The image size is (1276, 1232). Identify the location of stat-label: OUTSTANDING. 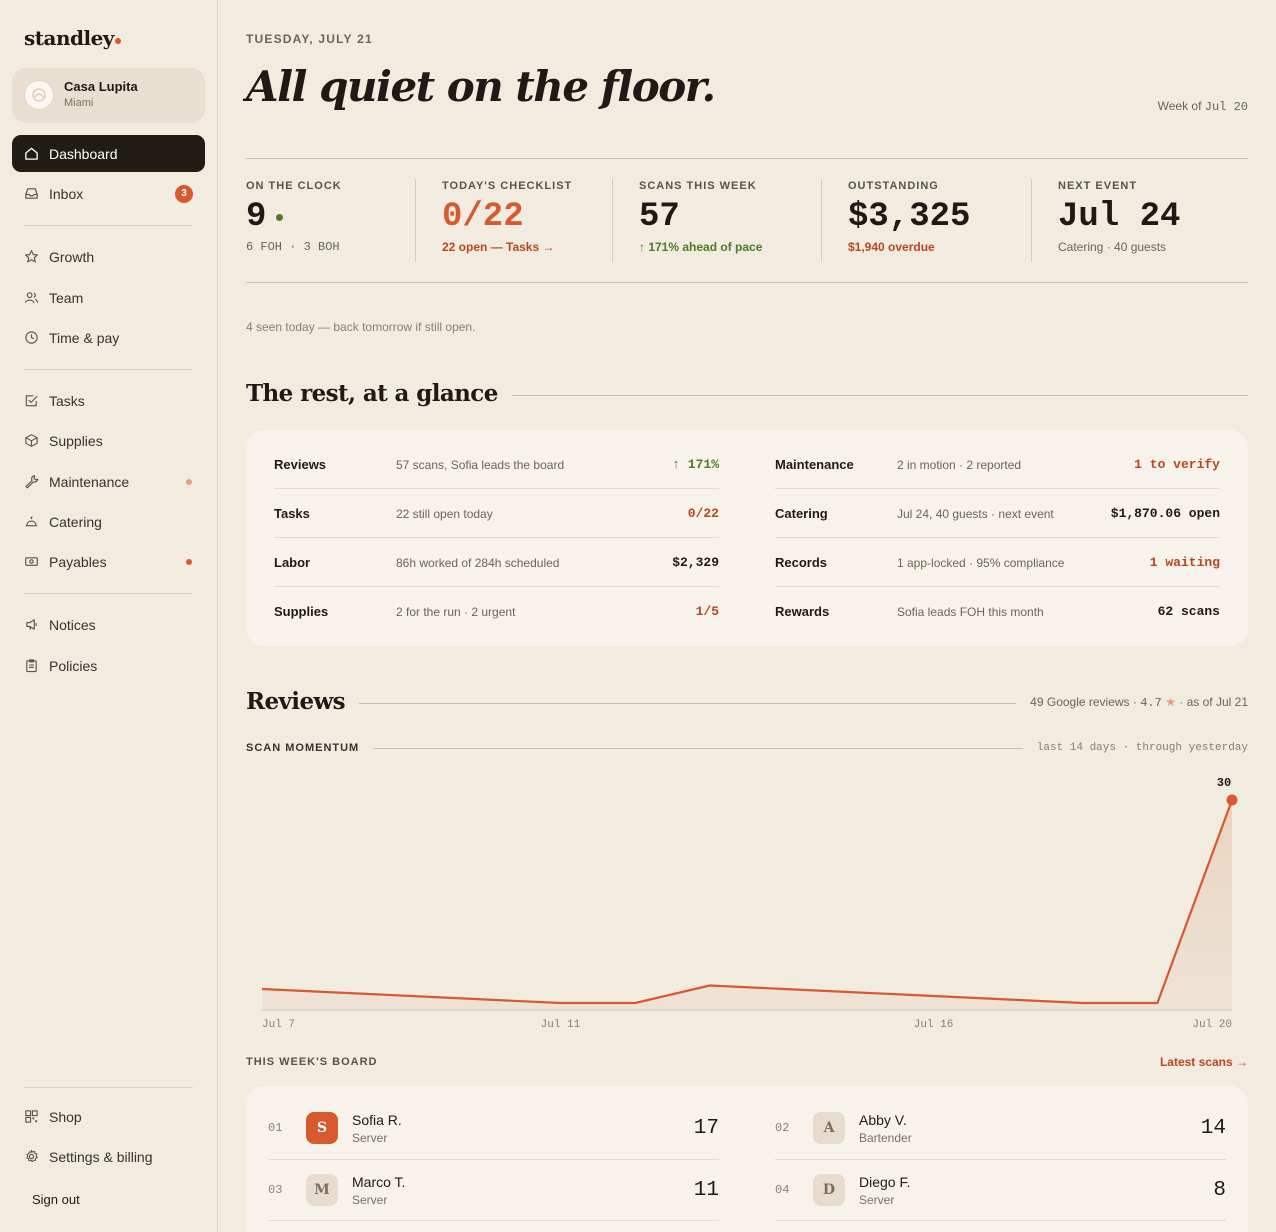
(893, 186).